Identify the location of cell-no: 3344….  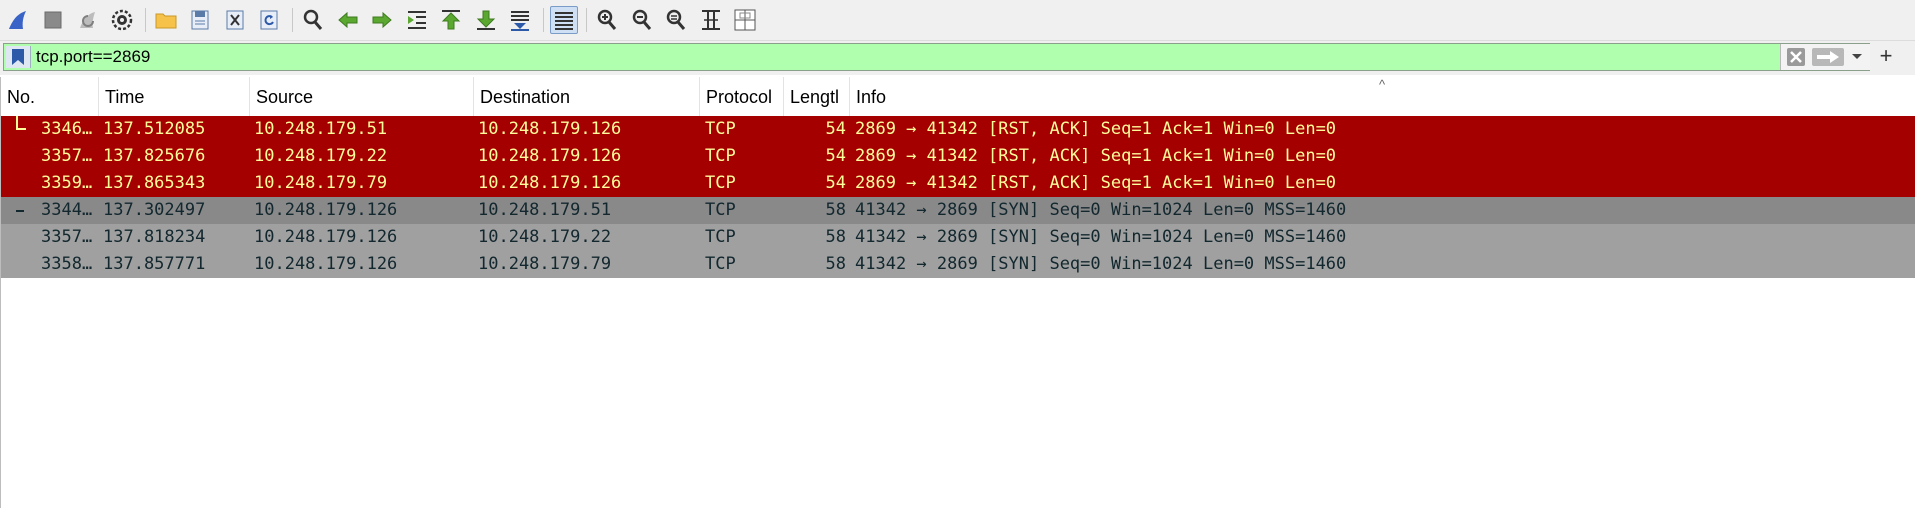
(67, 210).